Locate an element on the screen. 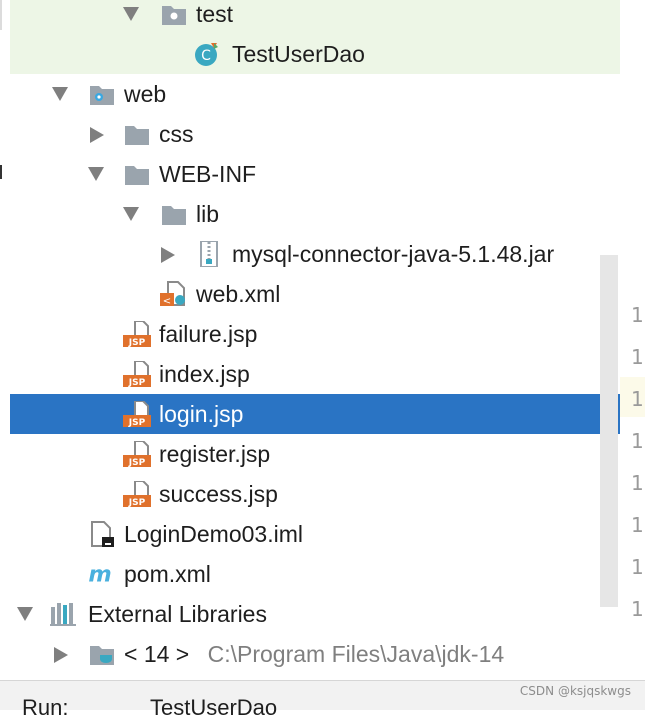  tree-item-label: < 14 > is located at coordinates (157, 654).